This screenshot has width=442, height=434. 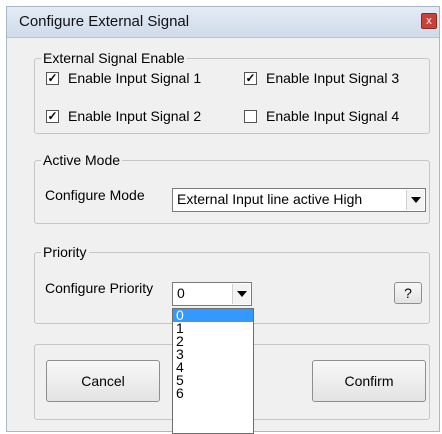 I want to click on priority-option-5: 5, so click(x=213, y=380).